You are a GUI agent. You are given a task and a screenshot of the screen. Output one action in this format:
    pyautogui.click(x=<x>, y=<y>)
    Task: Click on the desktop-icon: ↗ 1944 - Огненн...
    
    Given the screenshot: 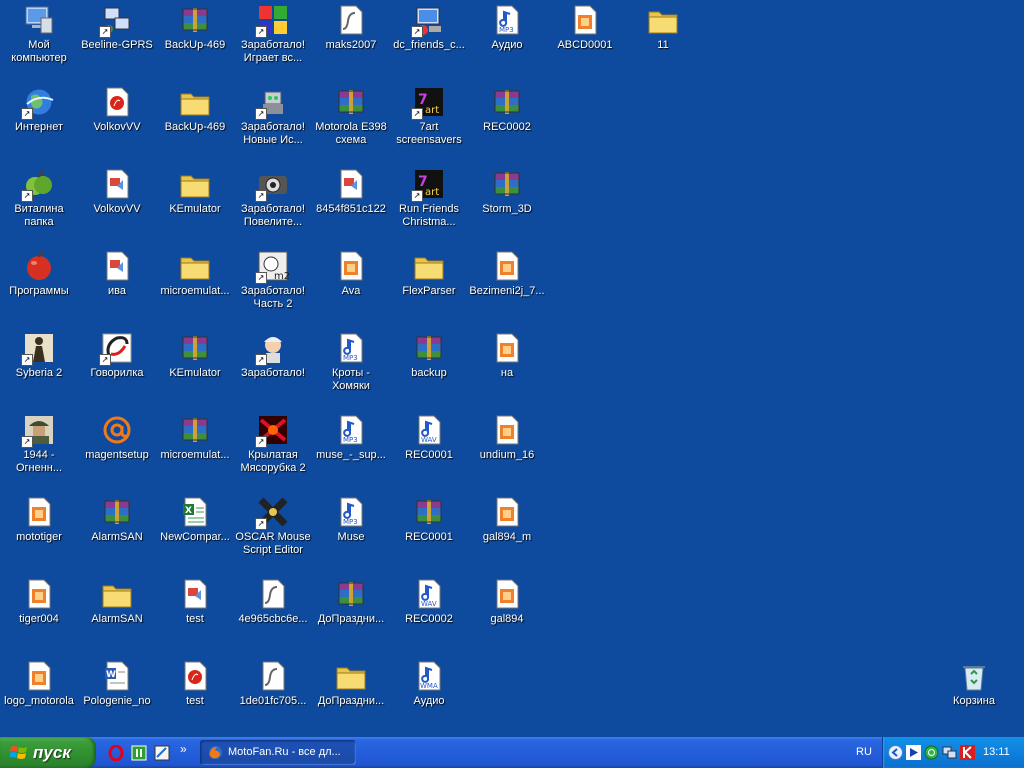 What is the action you would take?
    pyautogui.click(x=39, y=451)
    